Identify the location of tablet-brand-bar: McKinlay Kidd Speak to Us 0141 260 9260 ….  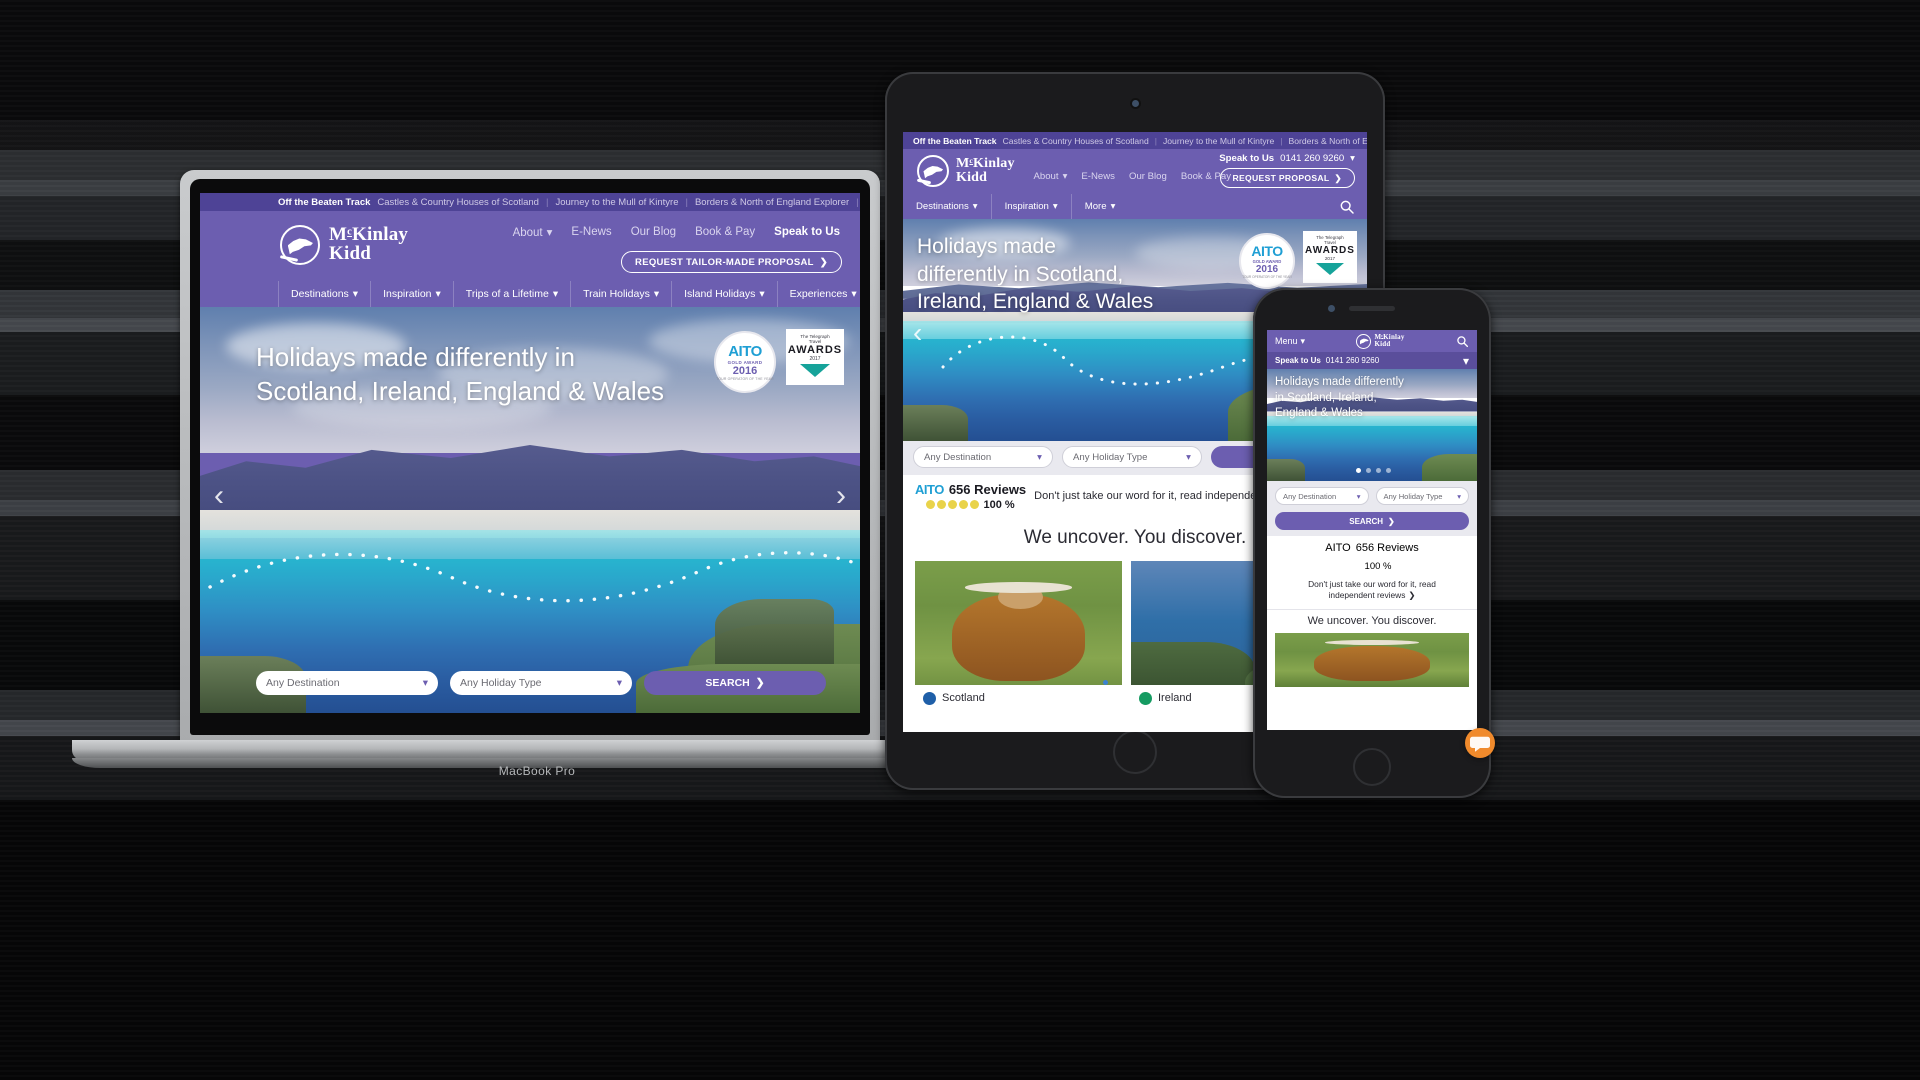
(1135, 171).